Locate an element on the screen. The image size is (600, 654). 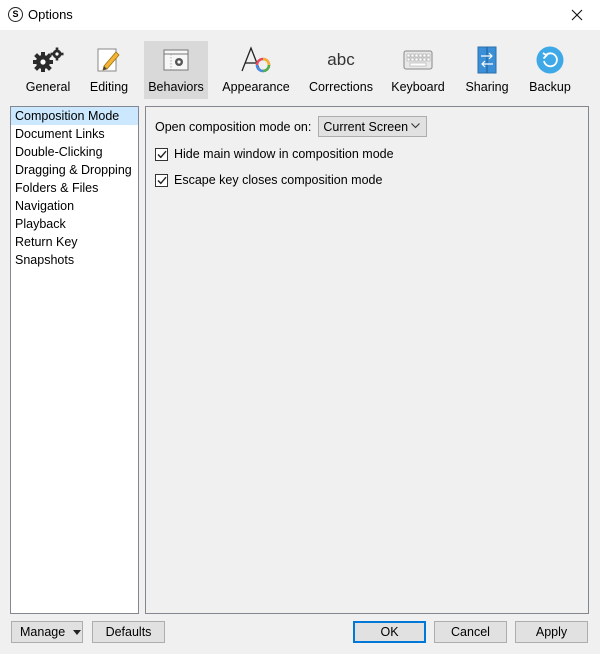
tab-sharing: Sharing is located at coordinates (487, 70).